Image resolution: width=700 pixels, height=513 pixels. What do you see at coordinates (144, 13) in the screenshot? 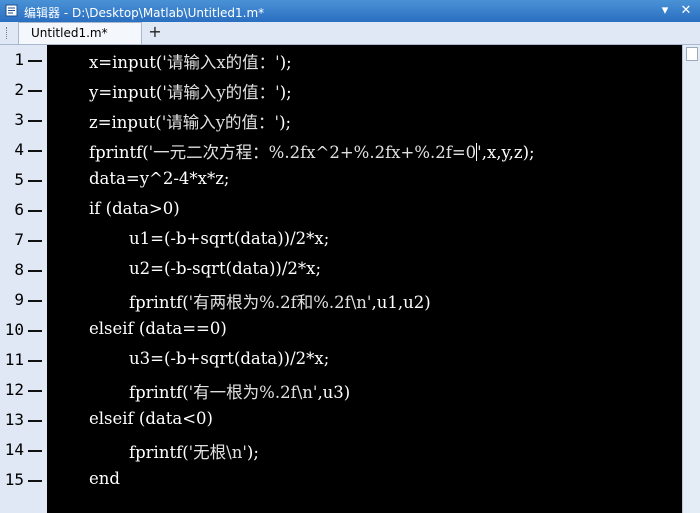
I see `window-title: 编辑器 - D:\Desktop\Matlab\Untitled1.m*` at bounding box center [144, 13].